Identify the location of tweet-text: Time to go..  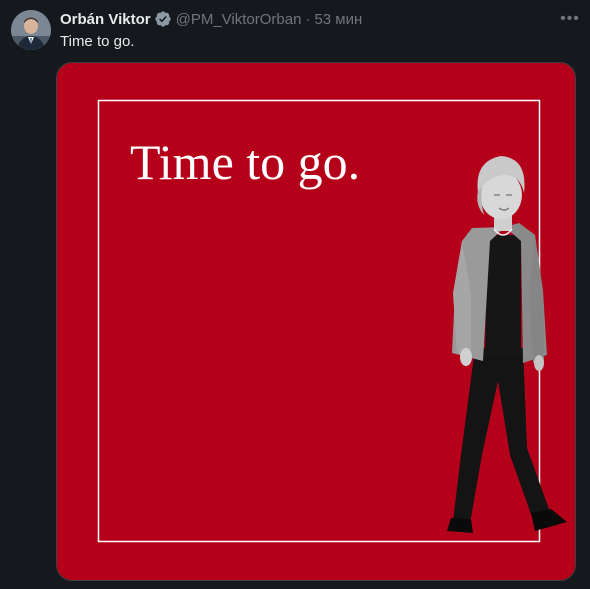
(97, 41).